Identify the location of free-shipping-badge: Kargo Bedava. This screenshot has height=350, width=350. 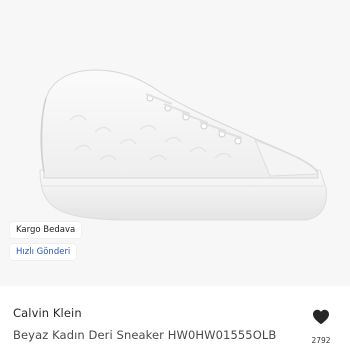
(46, 230).